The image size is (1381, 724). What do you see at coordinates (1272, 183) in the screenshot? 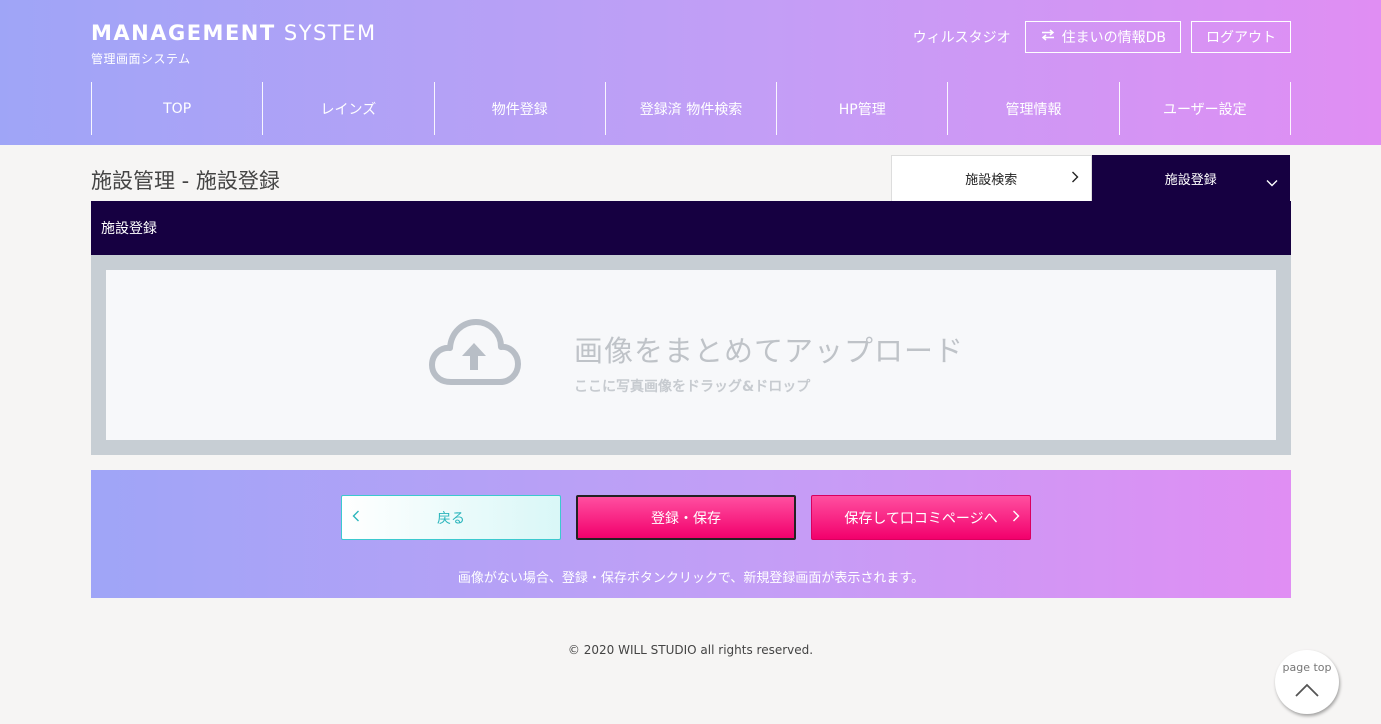
I see `chevron-down-icon` at bounding box center [1272, 183].